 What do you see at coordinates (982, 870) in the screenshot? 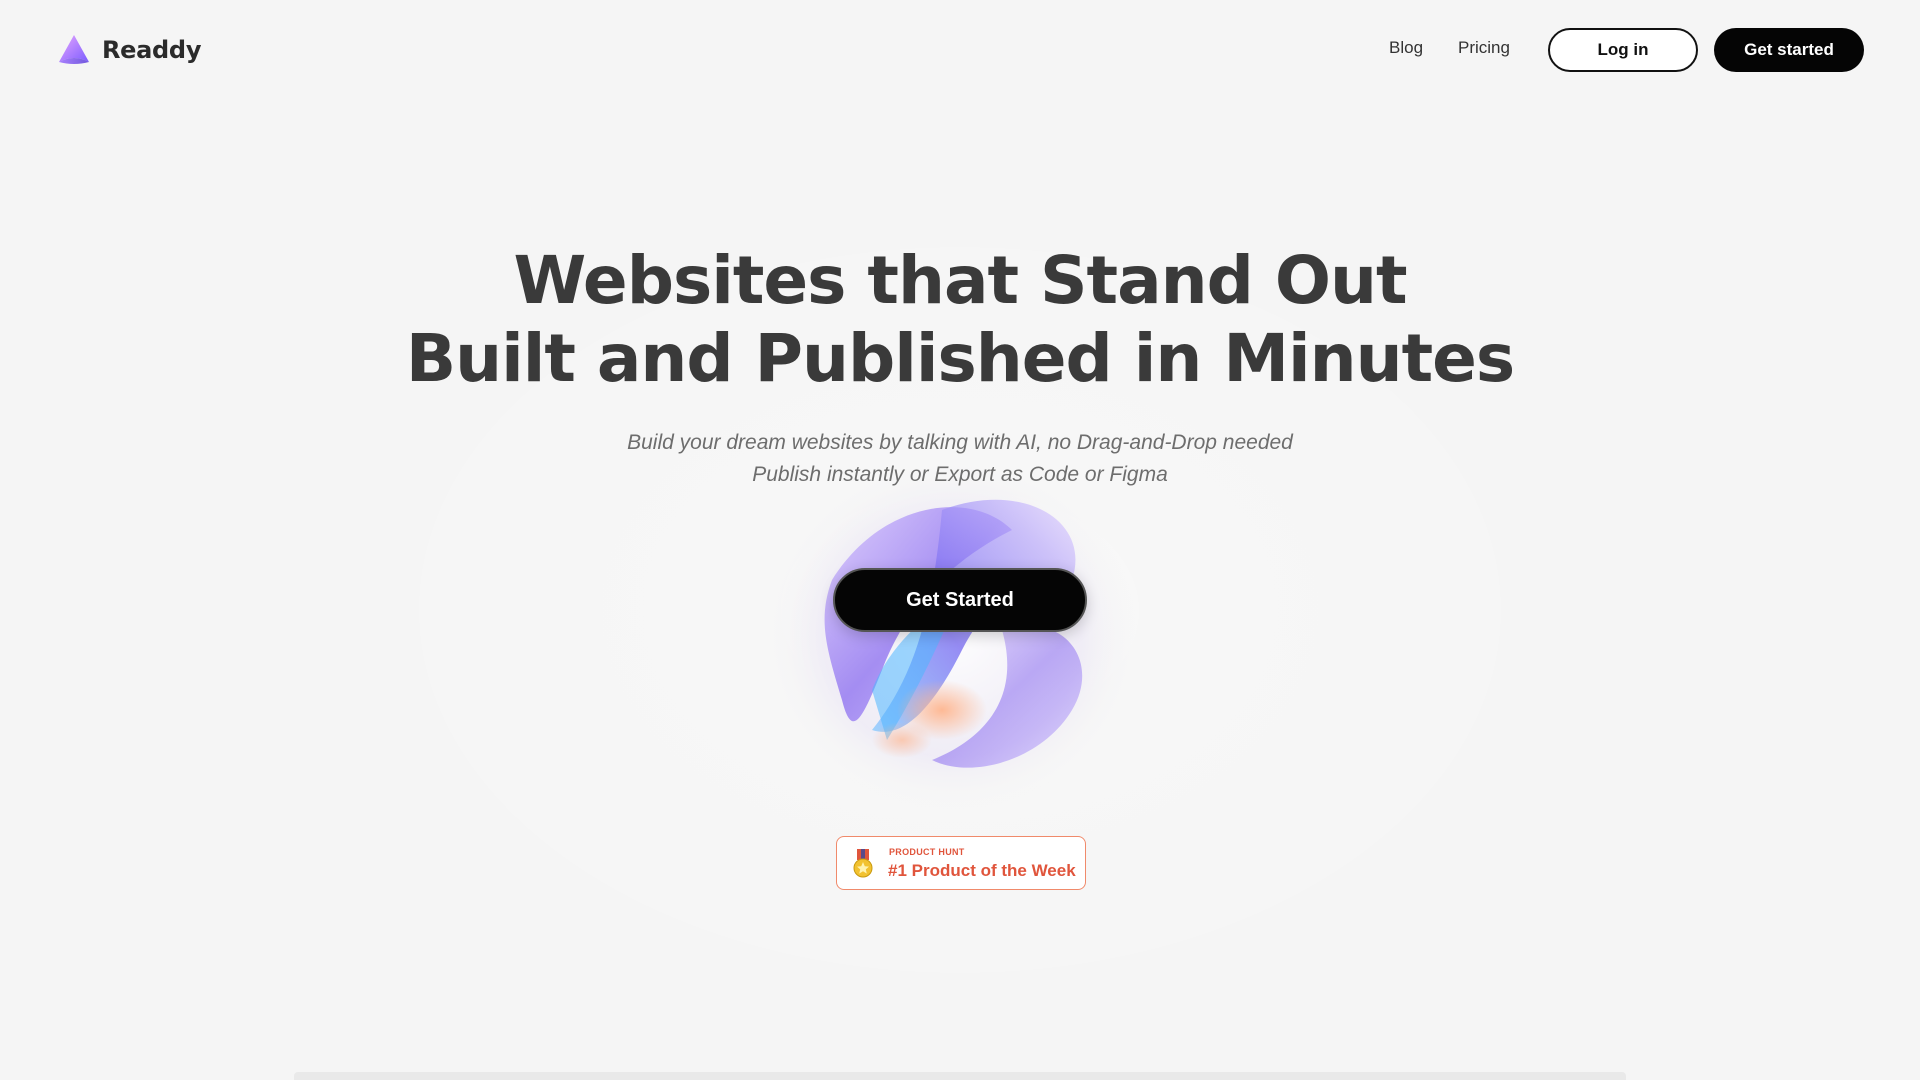
I see `badge-title: #1 Product of the Week` at bounding box center [982, 870].